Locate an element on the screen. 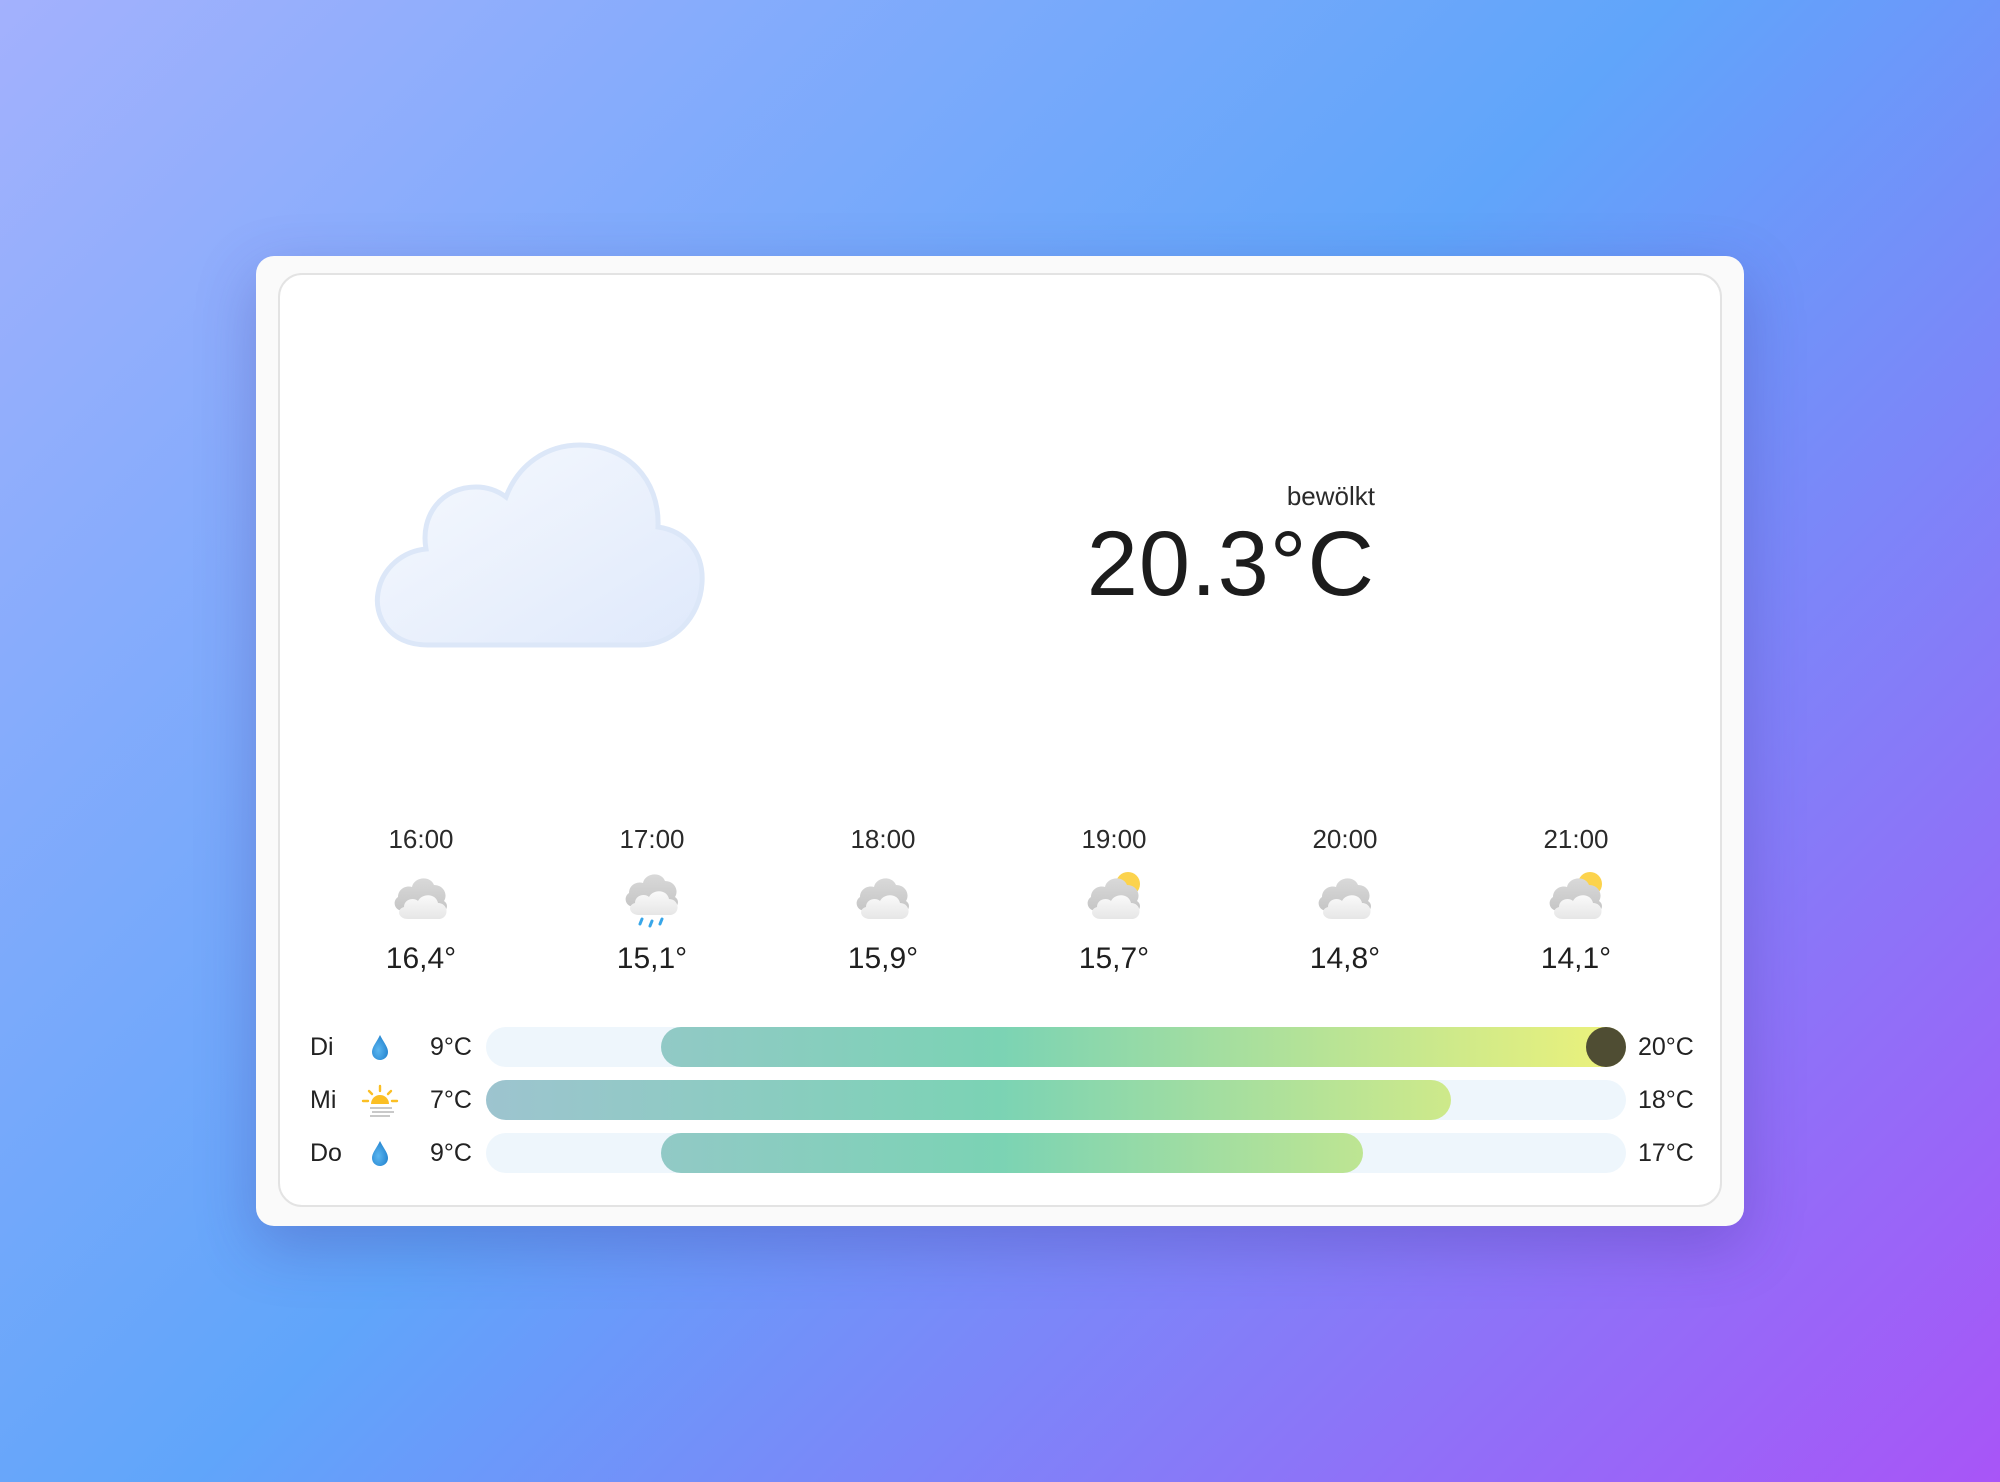 This screenshot has height=1482, width=2000. day-high-temperature: 17°C is located at coordinates (1666, 1153).